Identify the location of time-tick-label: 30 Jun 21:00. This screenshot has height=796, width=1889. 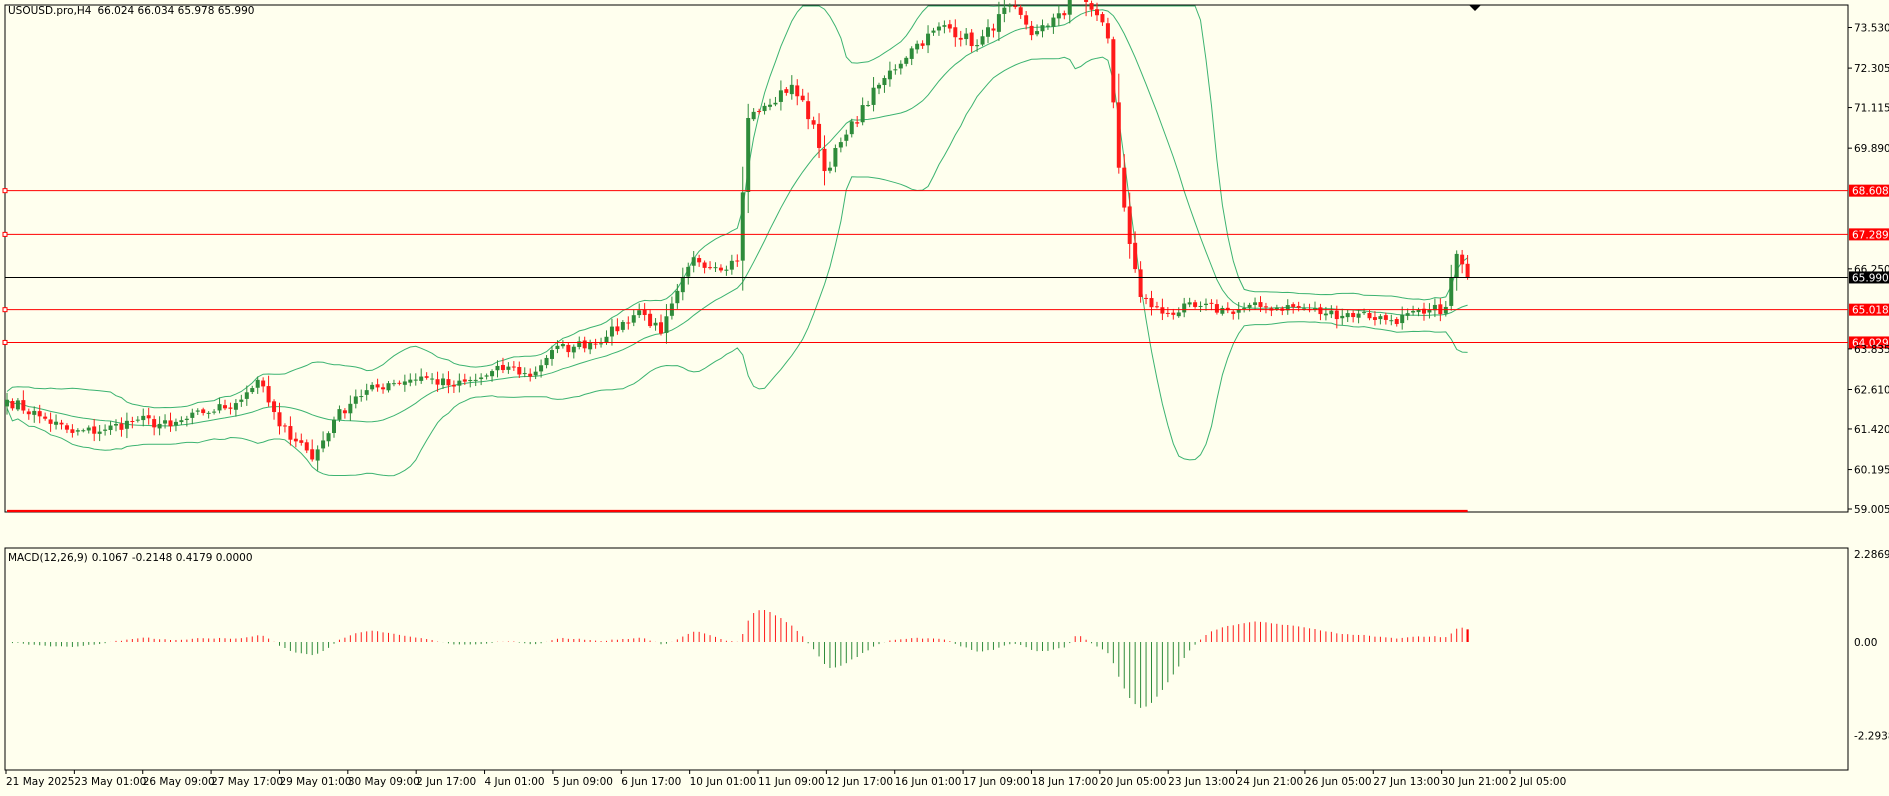
(1475, 782).